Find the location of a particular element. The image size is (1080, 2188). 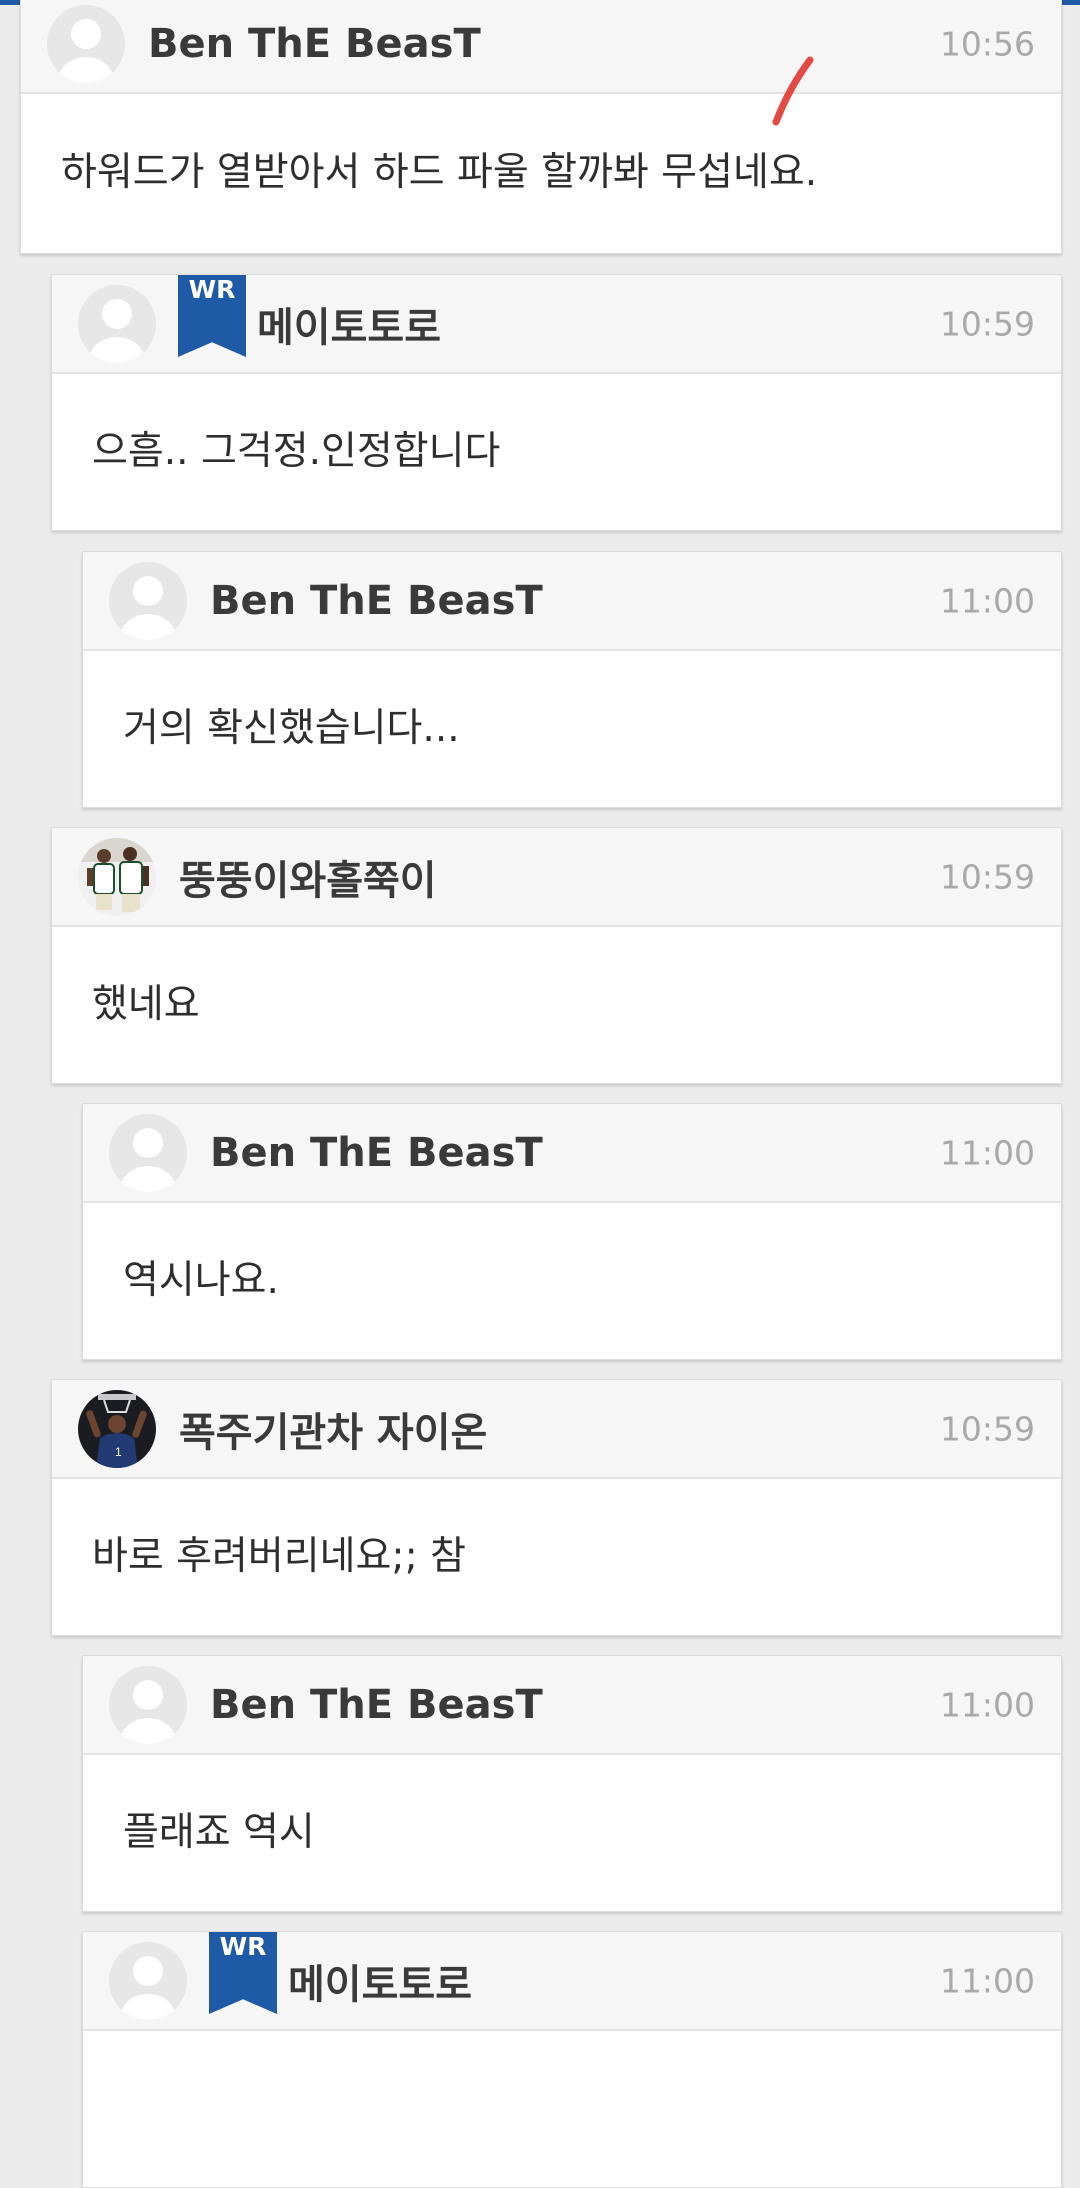

comment-card: Ben ThE BeasT 11:00 플래죠 역시 is located at coordinates (572, 1783).